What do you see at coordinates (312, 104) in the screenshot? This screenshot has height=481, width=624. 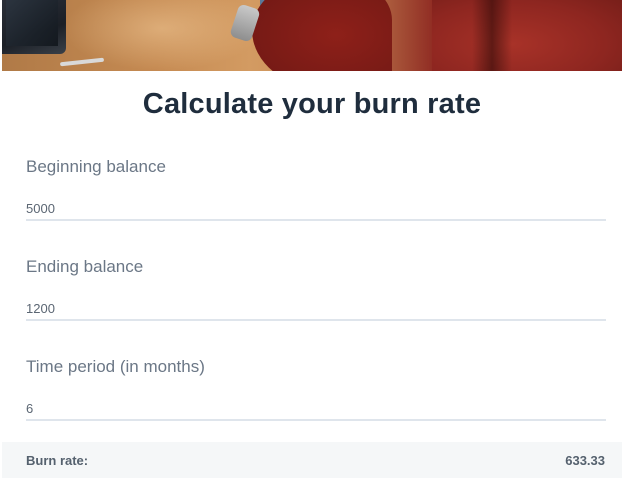 I see `page-title: Calculate your burn rate` at bounding box center [312, 104].